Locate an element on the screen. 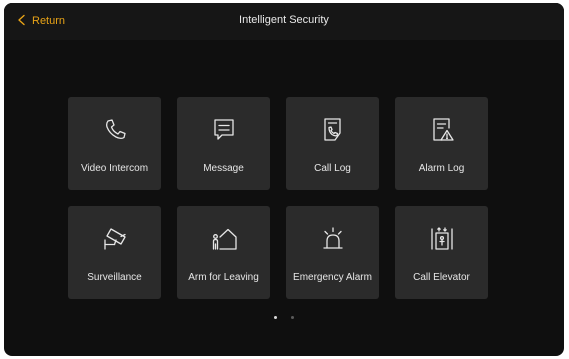  top-bar: Return Intelligent Security is located at coordinates (284, 21).